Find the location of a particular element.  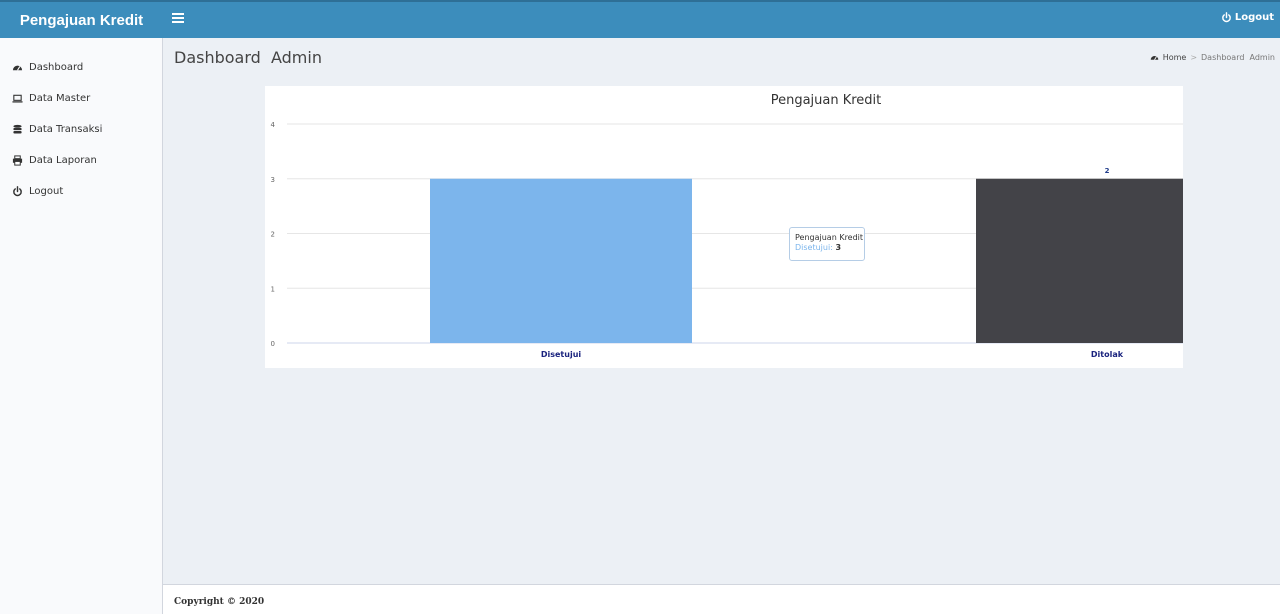

y-tick-label: 2 is located at coordinates (273, 235).